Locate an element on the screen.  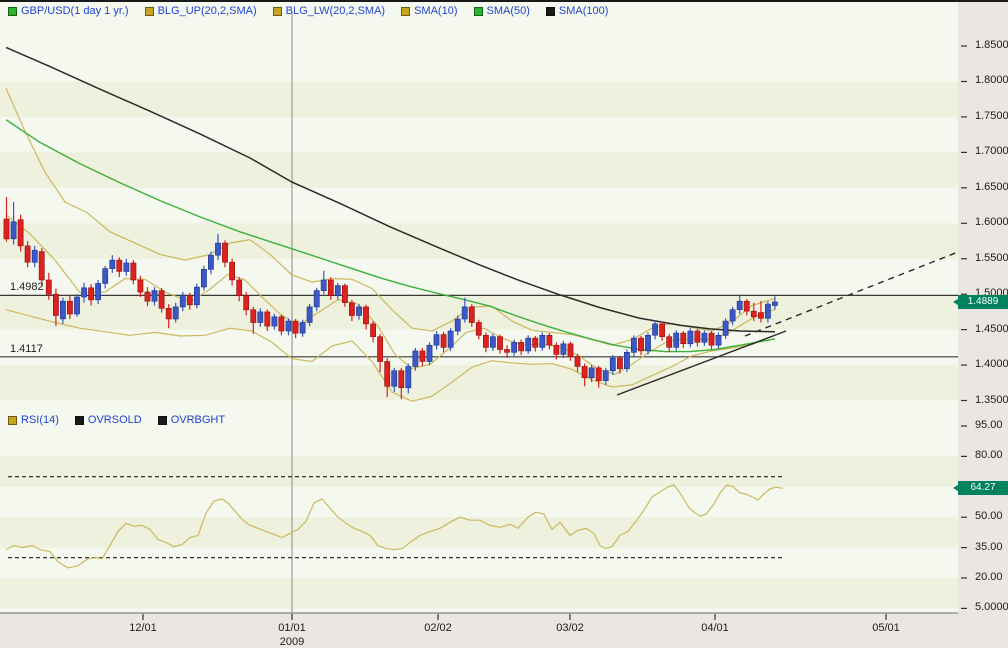
price-axis-tick-label: 1.4000 is located at coordinates (991, 364).